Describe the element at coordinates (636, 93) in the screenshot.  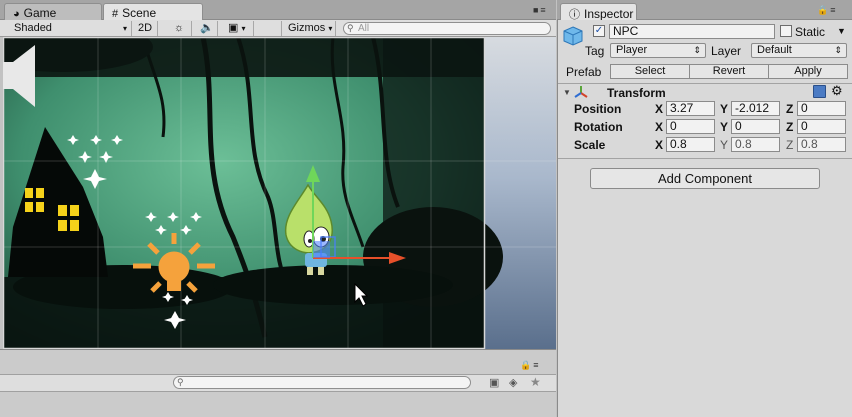
I see `transform-title: Transform` at that location.